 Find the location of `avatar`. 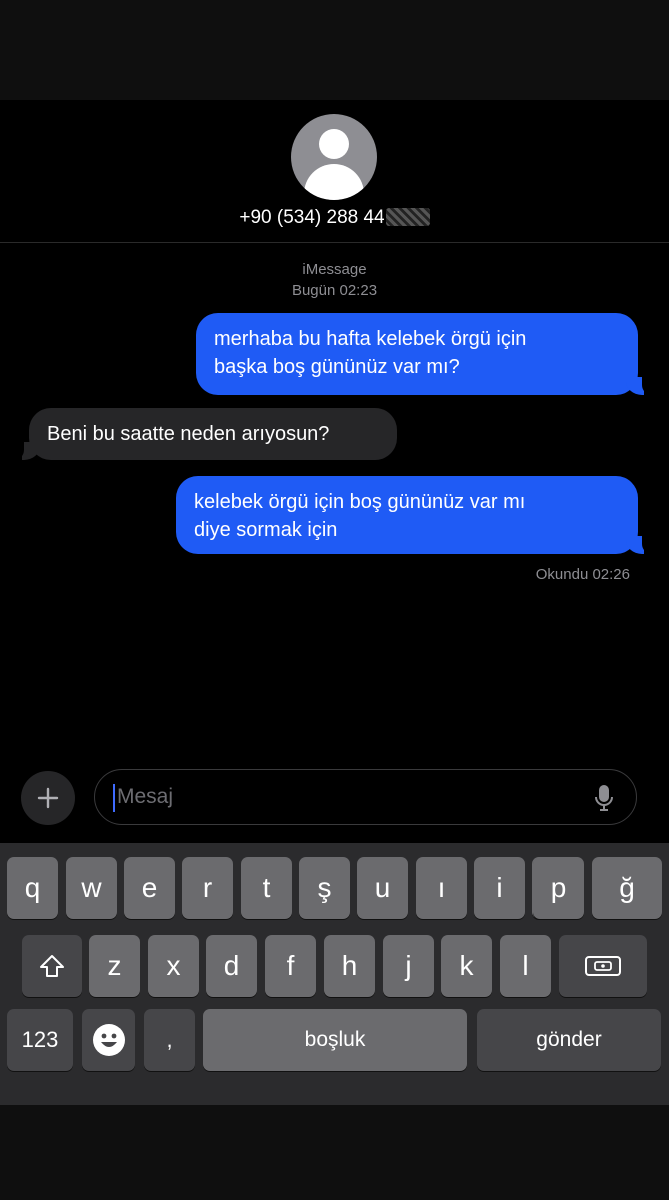

avatar is located at coordinates (334, 157).